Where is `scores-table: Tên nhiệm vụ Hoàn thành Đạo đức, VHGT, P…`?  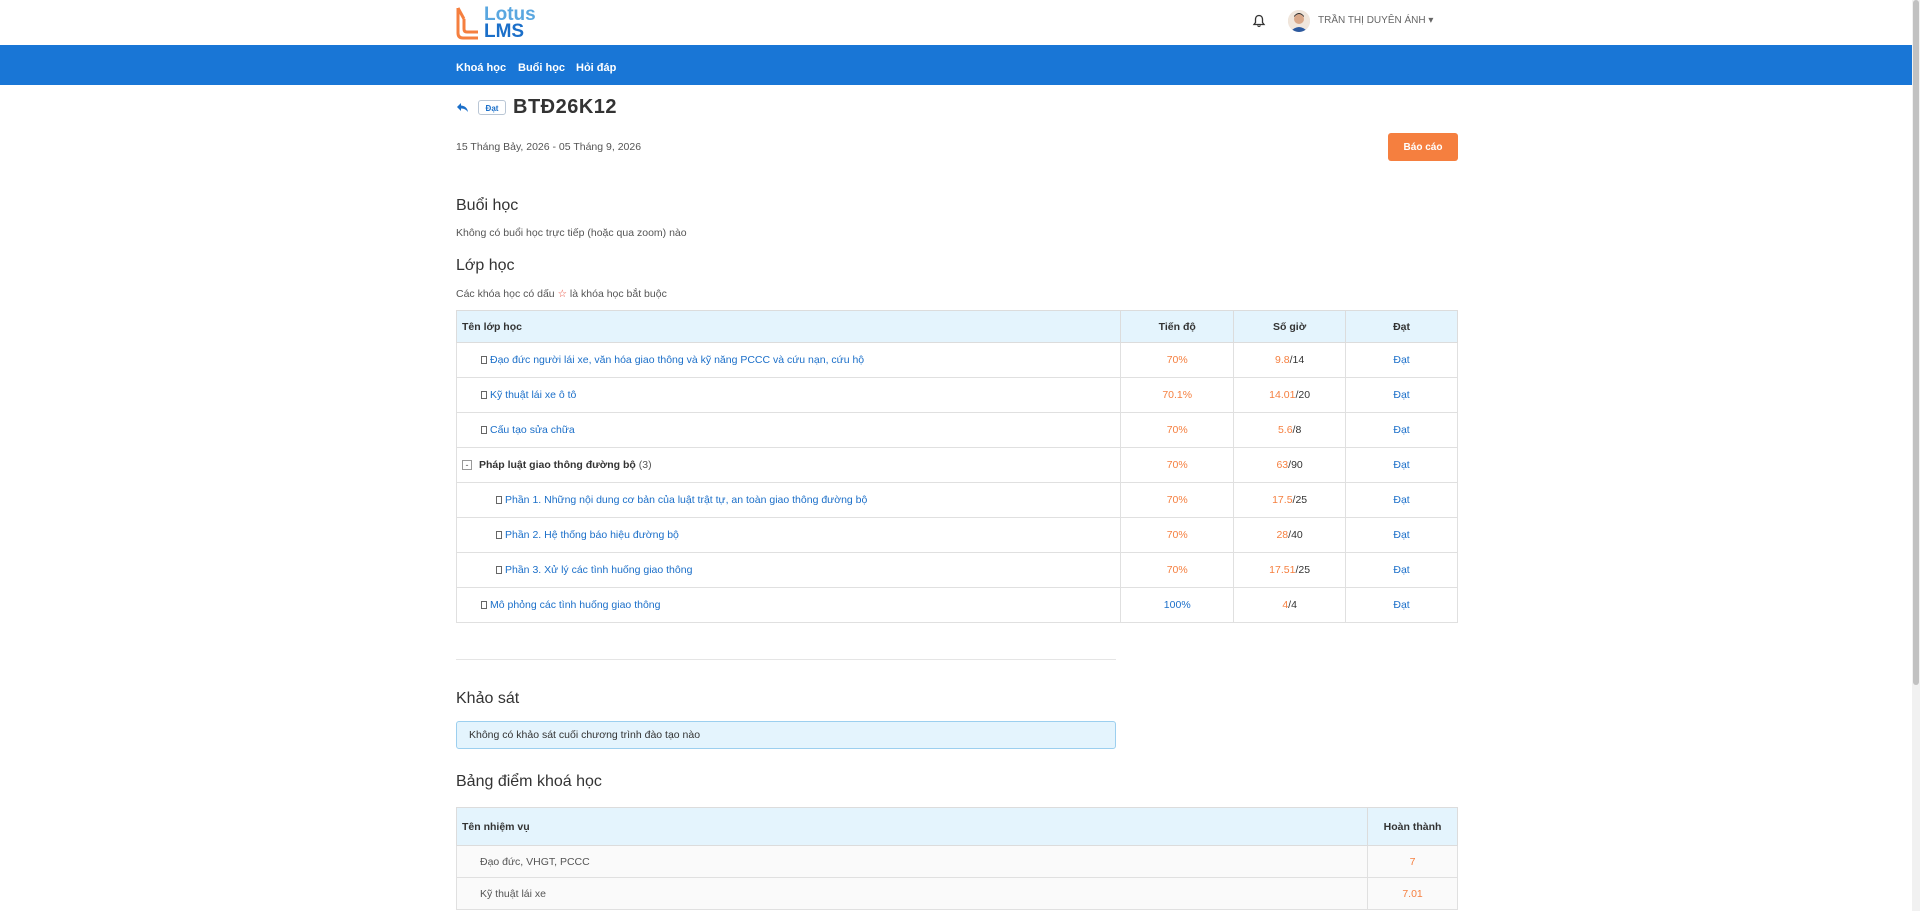 scores-table: Tên nhiệm vụ Hoàn thành Đạo đức, VHGT, P… is located at coordinates (956, 858).